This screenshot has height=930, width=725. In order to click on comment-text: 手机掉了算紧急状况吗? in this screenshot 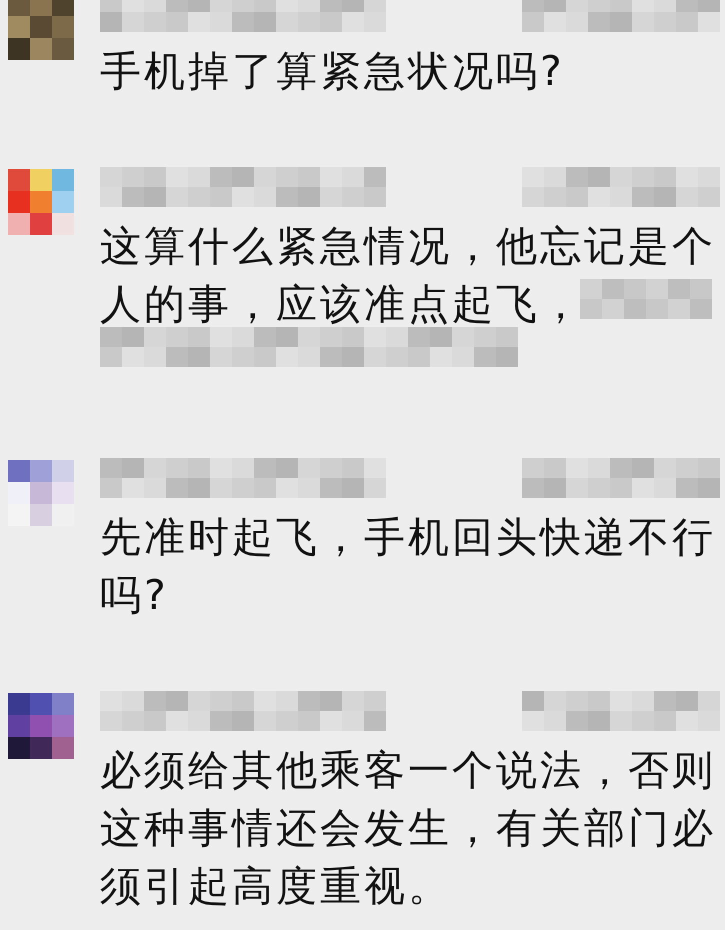, I will do `click(333, 71)`.